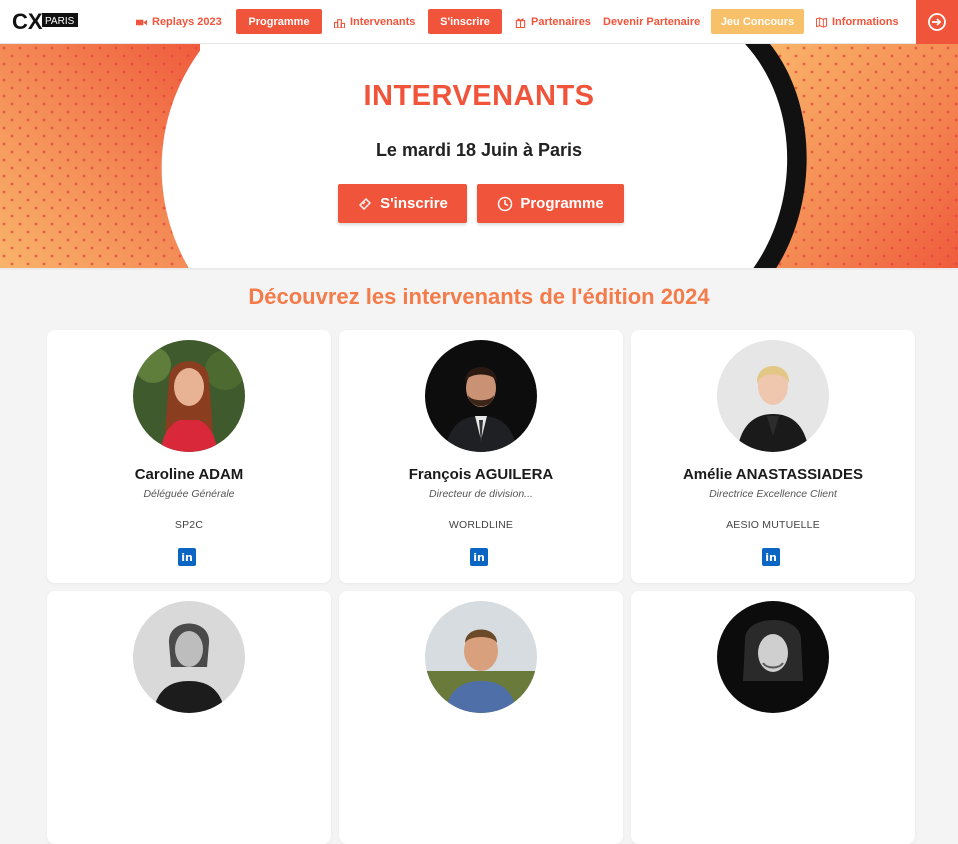 The image size is (958, 844). I want to click on speaker-name: François AGUILERA, so click(481, 474).